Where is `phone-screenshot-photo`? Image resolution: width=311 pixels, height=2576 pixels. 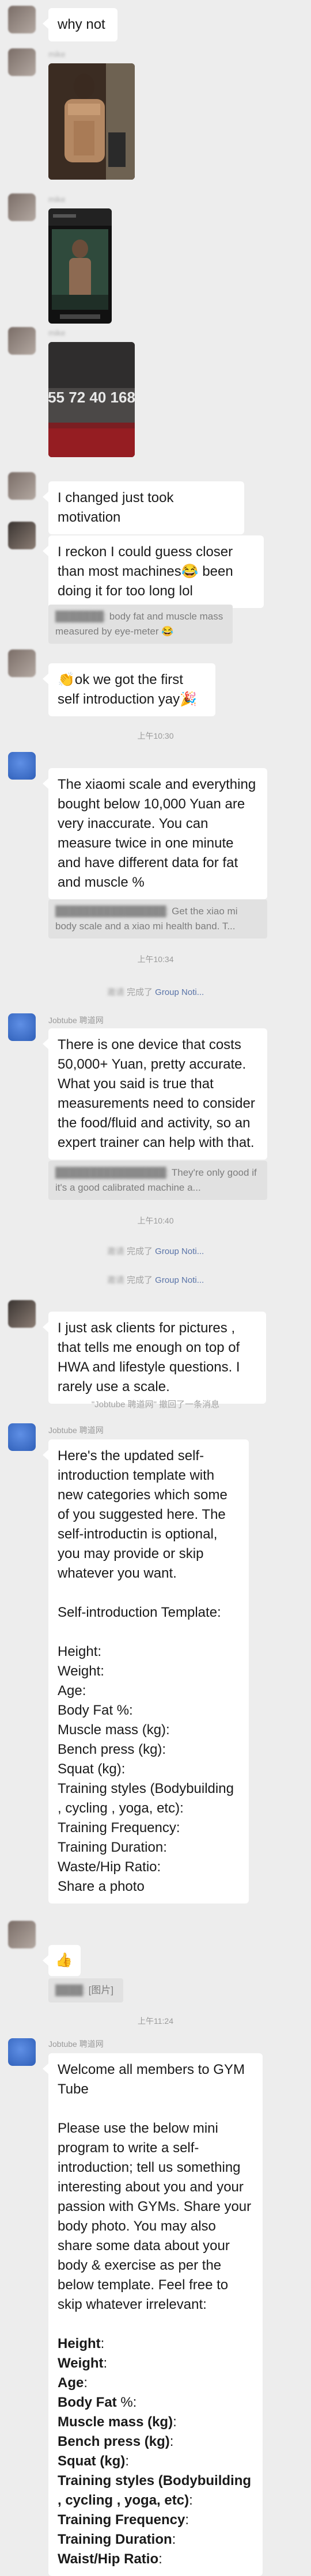
phone-screenshot-photo is located at coordinates (80, 266).